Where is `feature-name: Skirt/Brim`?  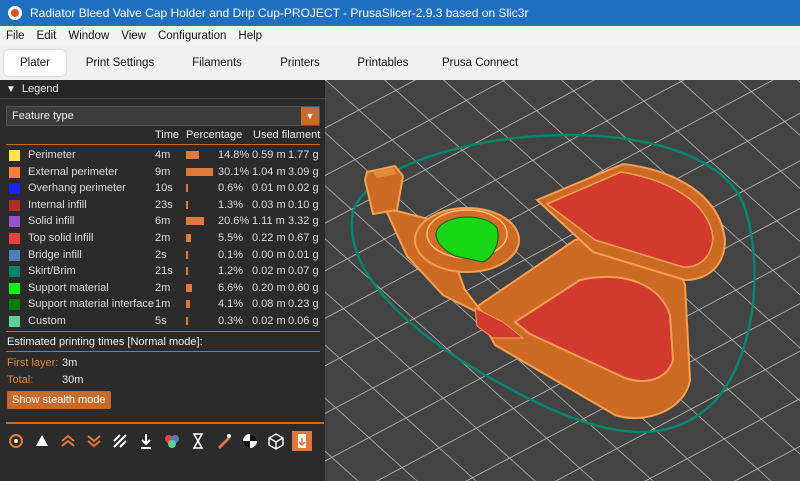
feature-name: Skirt/Brim is located at coordinates (52, 271).